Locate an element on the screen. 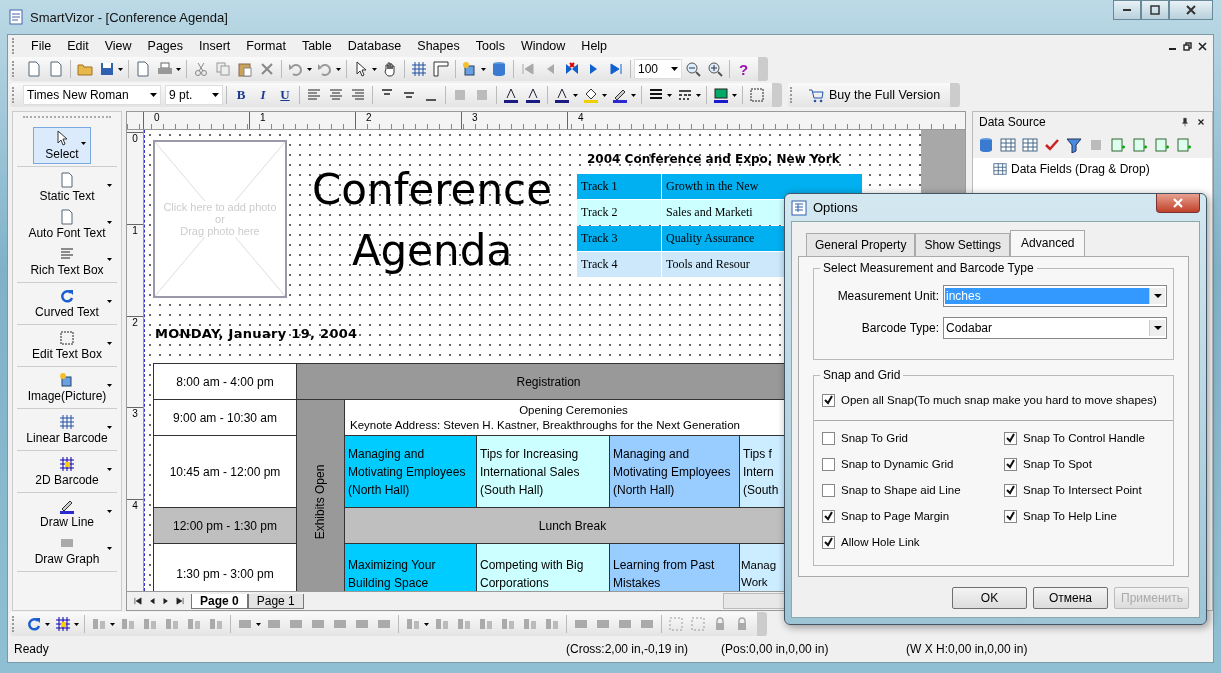 This screenshot has width=1221, height=673. minimize-button is located at coordinates (1127, 10).